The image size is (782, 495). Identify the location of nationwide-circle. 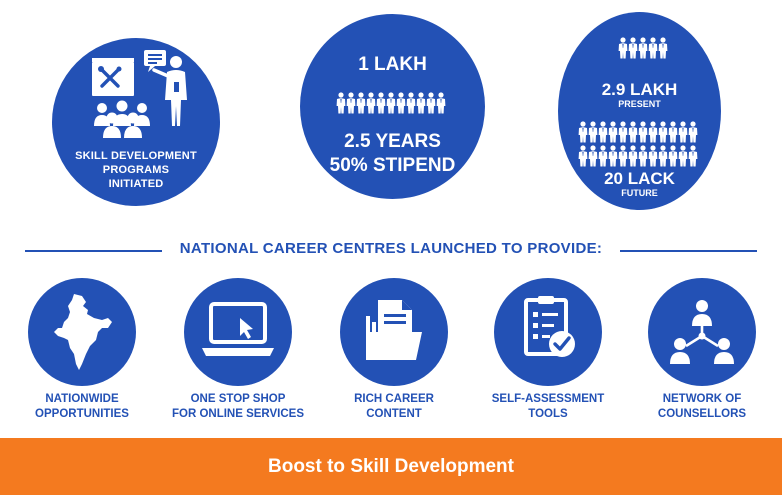
(82, 332).